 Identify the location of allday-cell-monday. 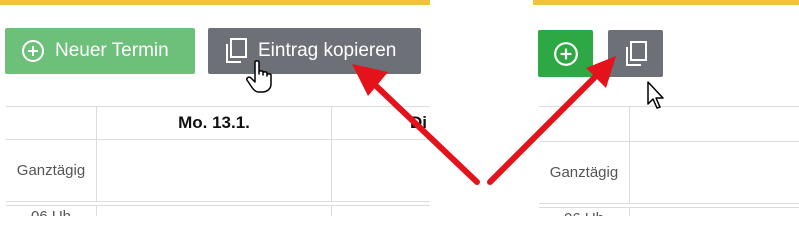
(214, 171).